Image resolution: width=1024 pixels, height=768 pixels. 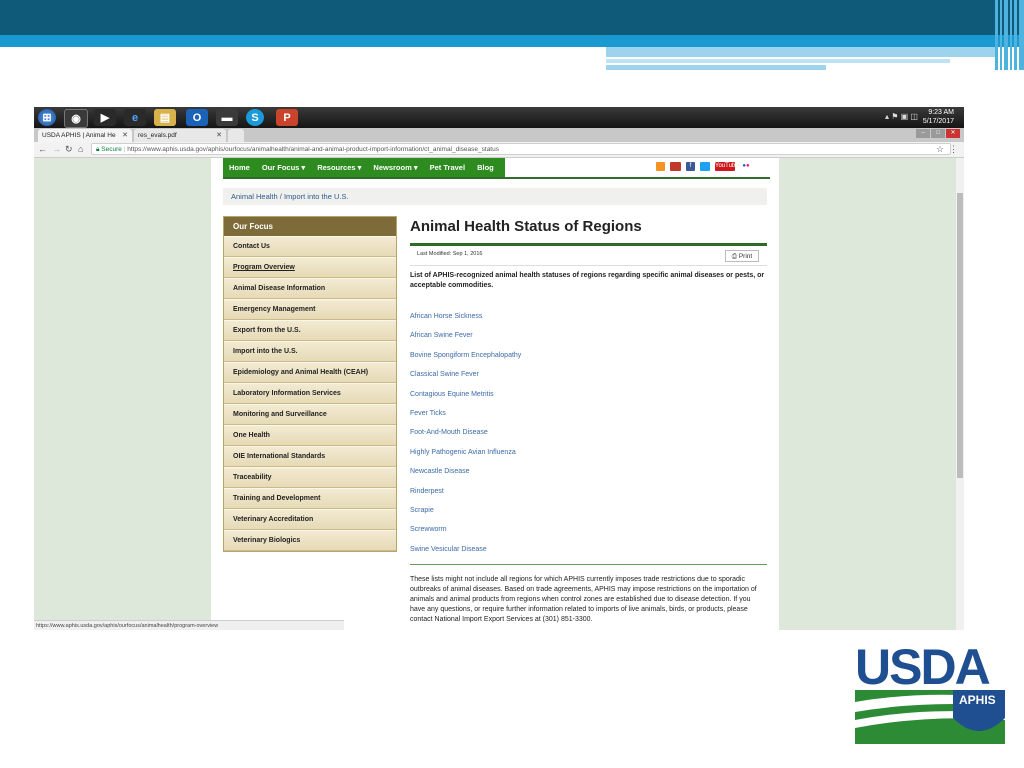 What do you see at coordinates (310, 226) in the screenshot?
I see `sidebar-heading: Our Focus` at bounding box center [310, 226].